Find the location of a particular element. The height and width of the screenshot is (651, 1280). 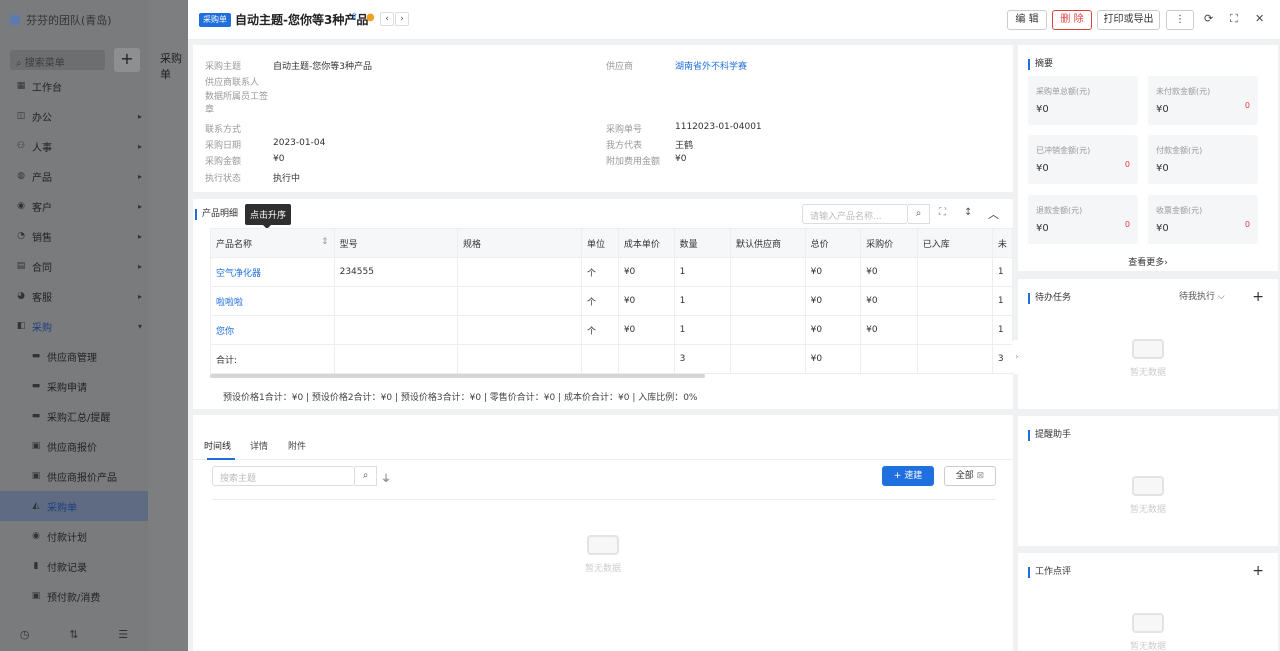

table-cell: 1 is located at coordinates (702, 330).